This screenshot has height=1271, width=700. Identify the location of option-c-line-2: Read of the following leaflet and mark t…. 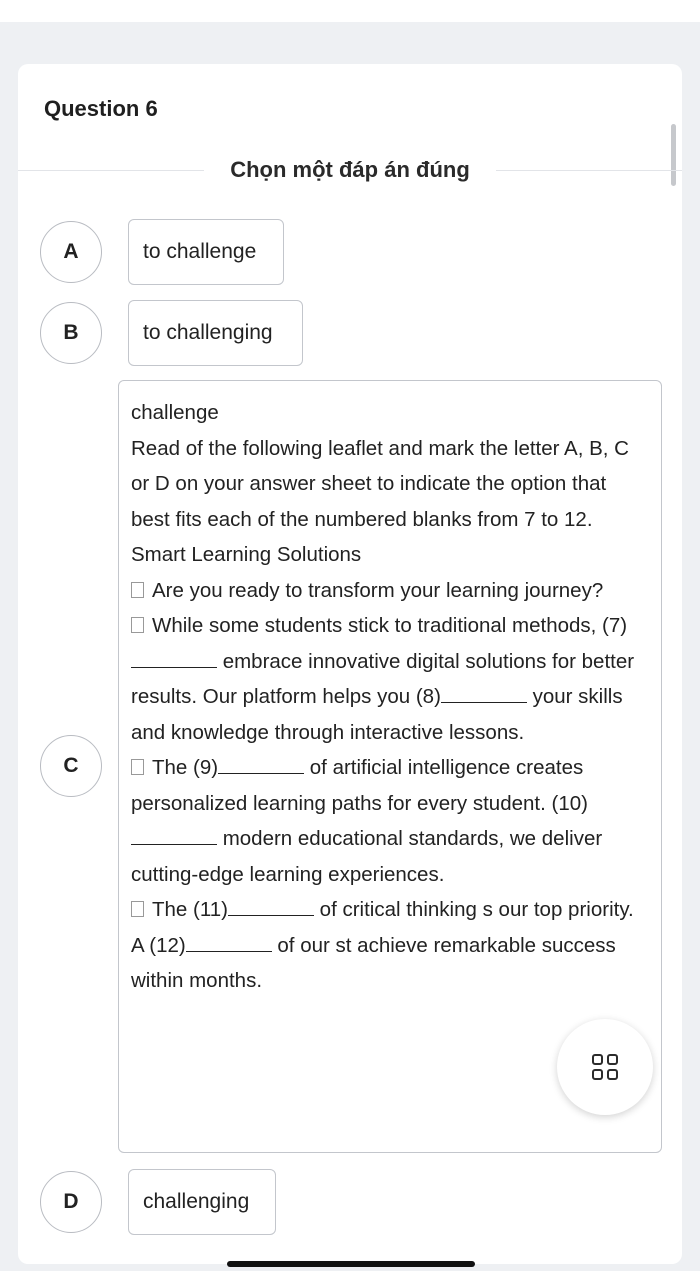
(380, 483).